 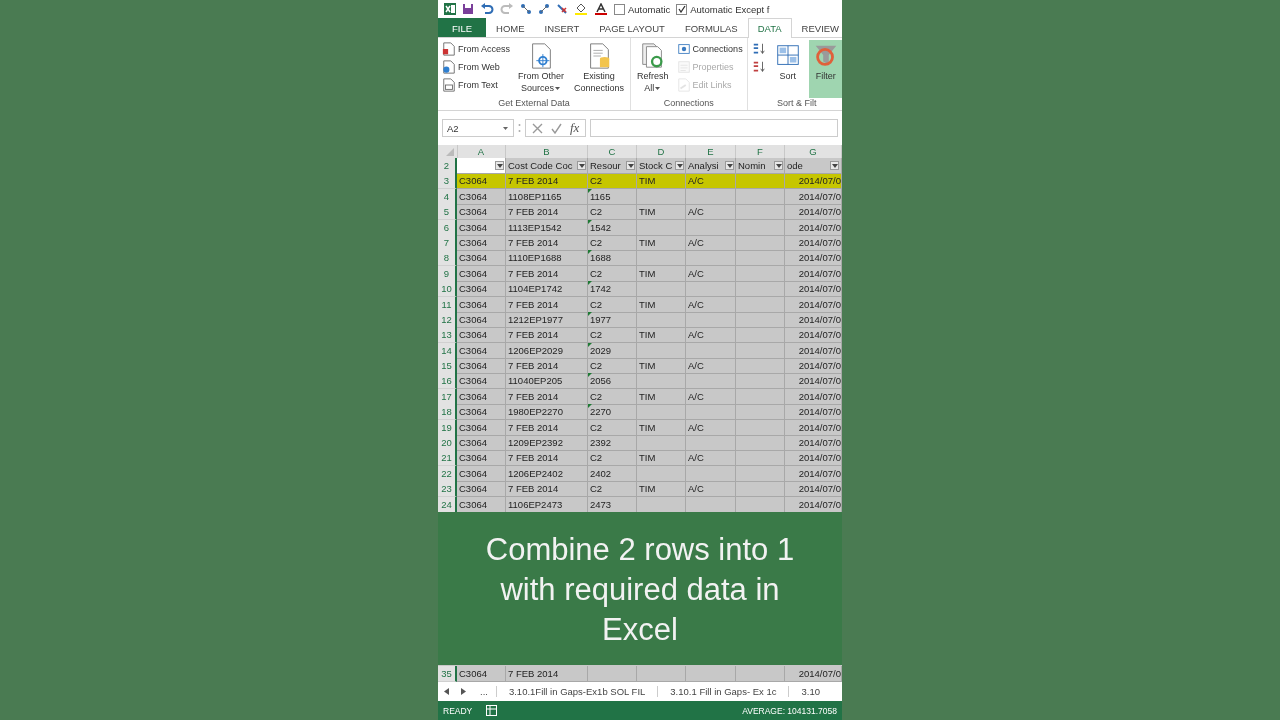 I want to click on save-icon, so click(x=468, y=9).